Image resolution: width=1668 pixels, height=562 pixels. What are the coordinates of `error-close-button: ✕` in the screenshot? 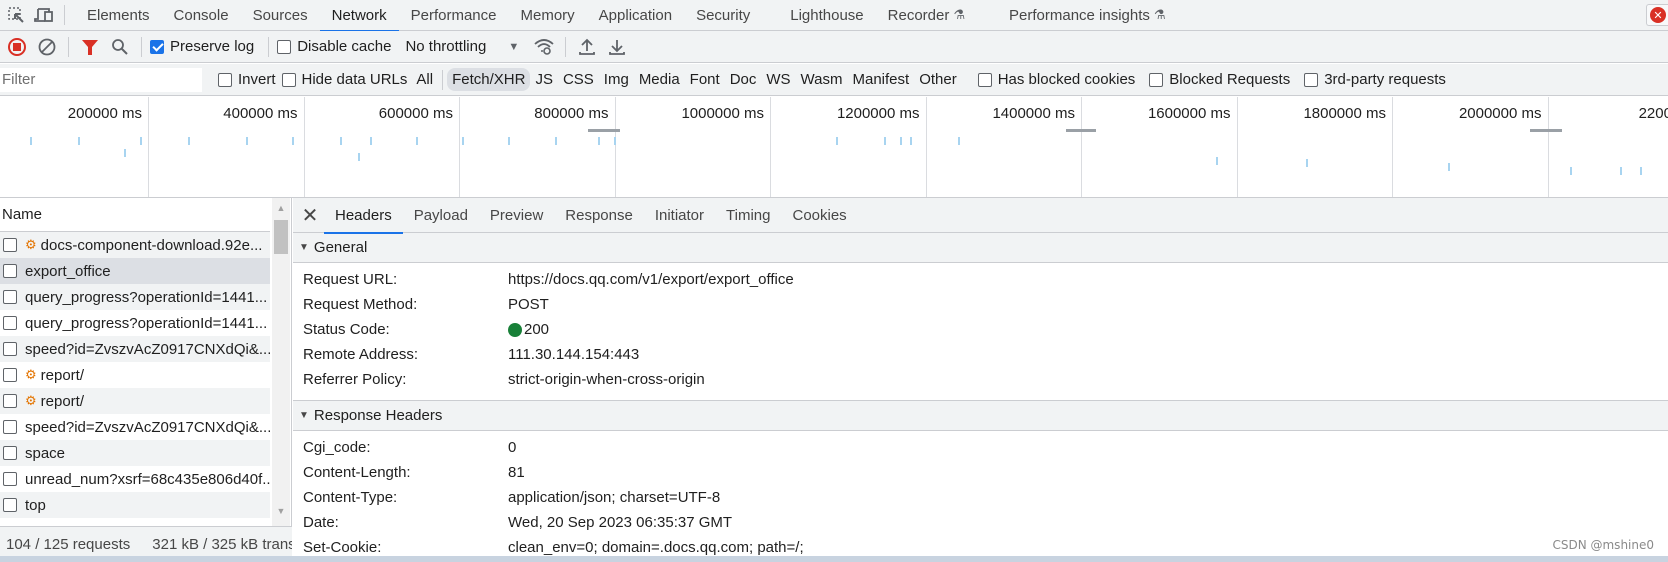 It's located at (1657, 15).